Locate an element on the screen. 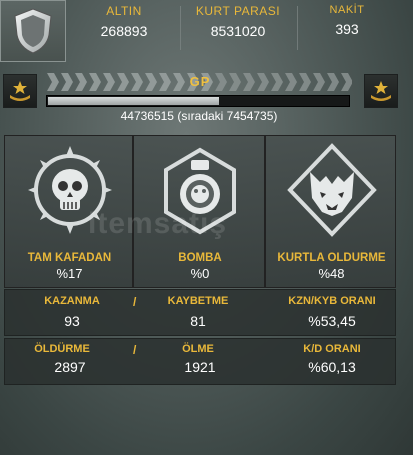  gold-value: 268893 is located at coordinates (124, 31).